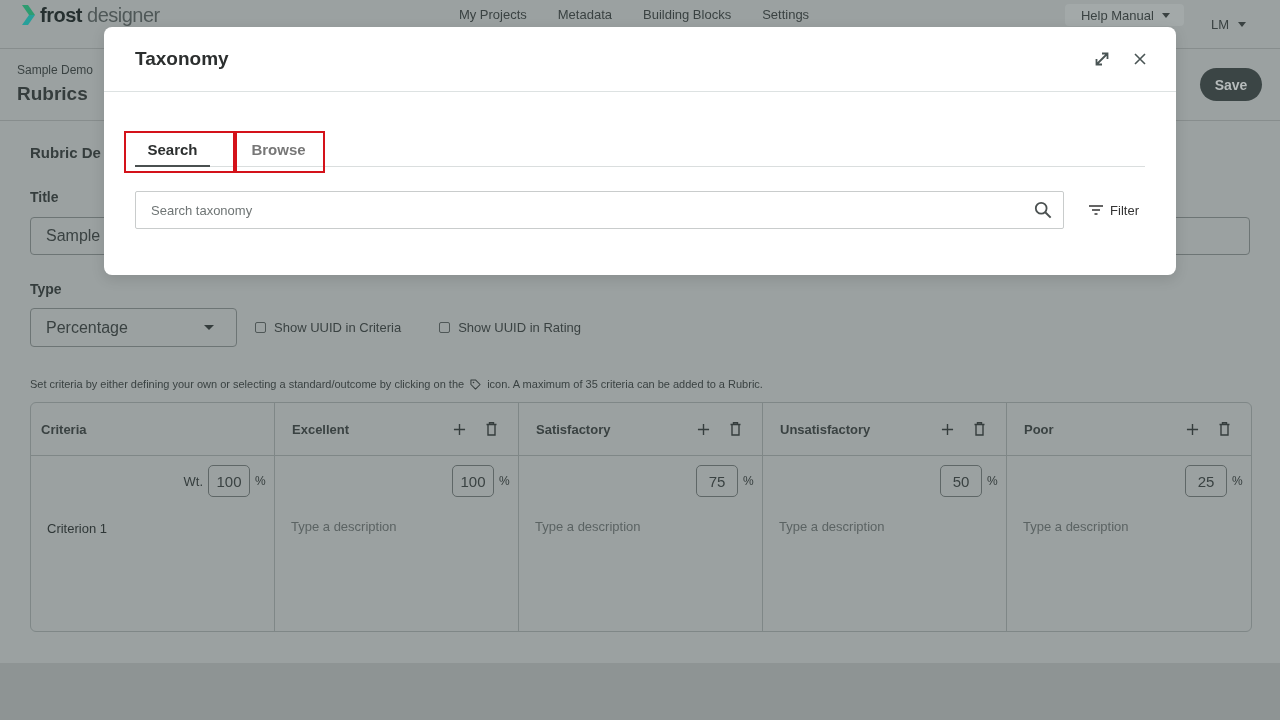 This screenshot has height=720, width=1280. What do you see at coordinates (1039, 429) in the screenshot?
I see `column-heading: Poor` at bounding box center [1039, 429].